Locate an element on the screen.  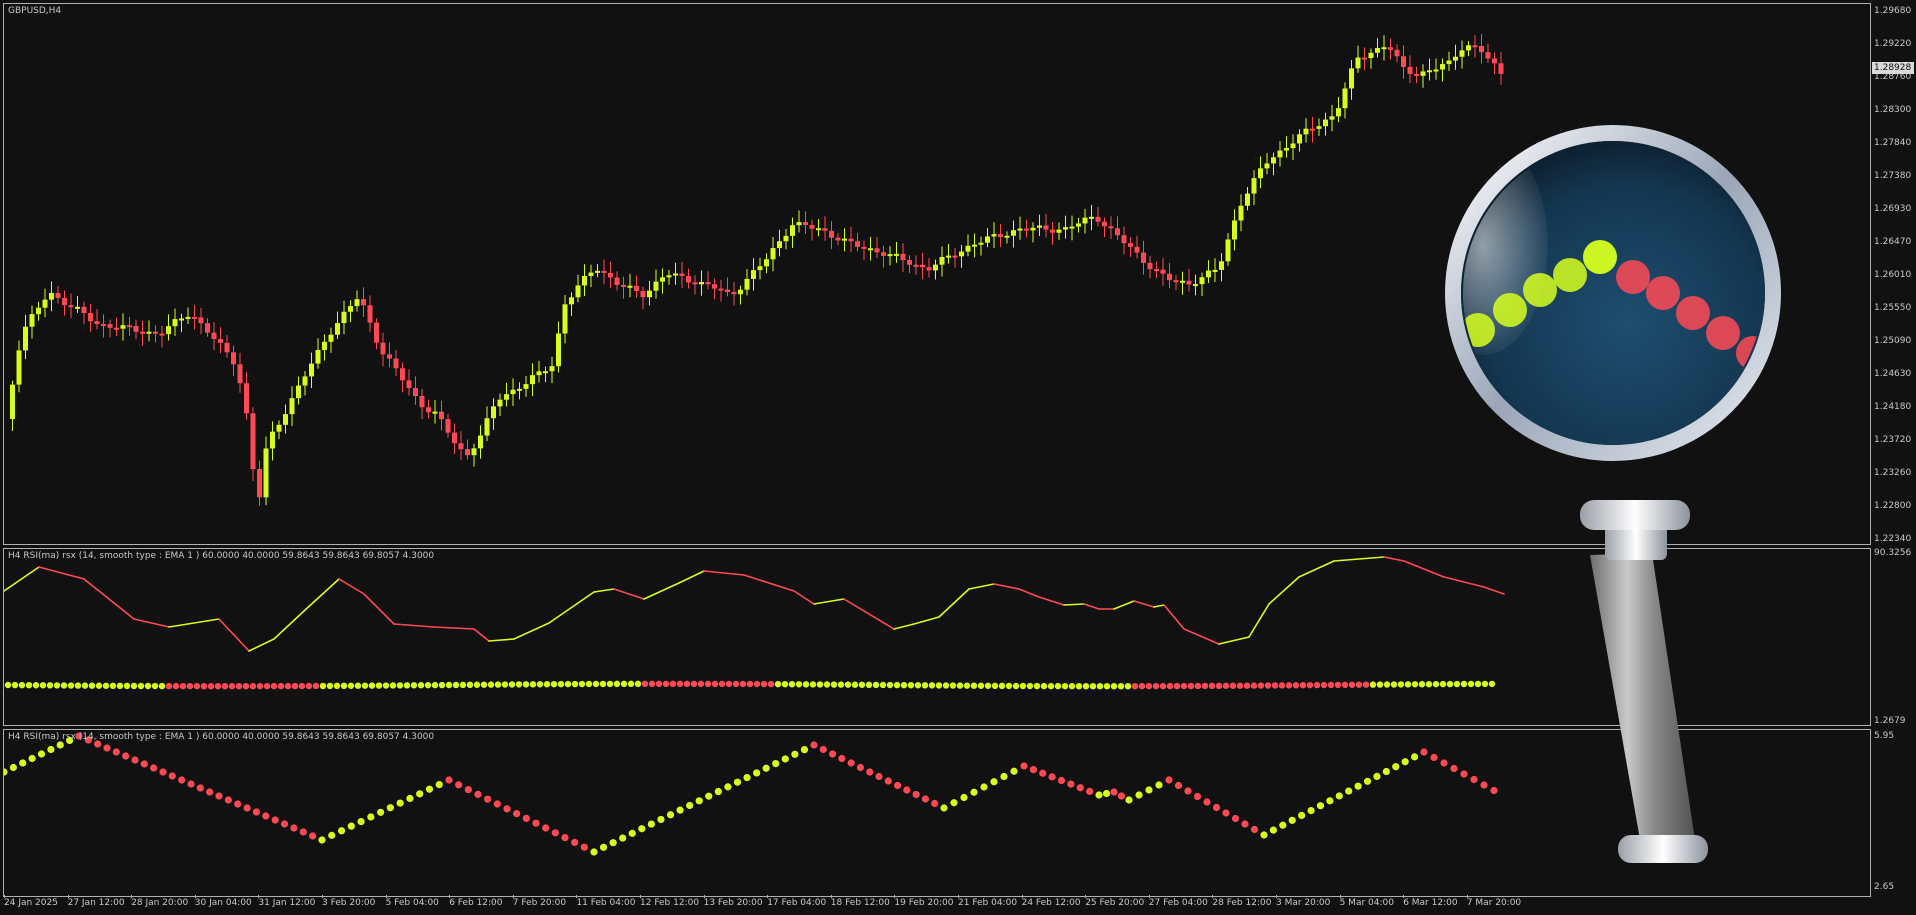
time-axis-label: 13 Feb 20:00 is located at coordinates (733, 903).